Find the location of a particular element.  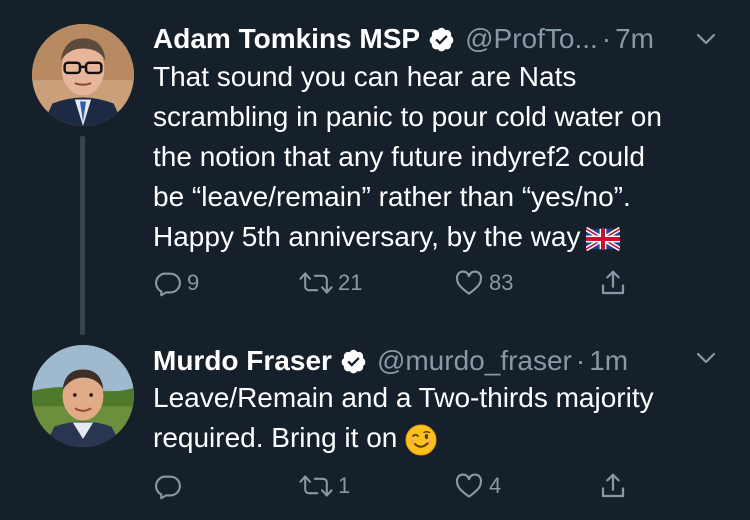

retweet-button: 21 is located at coordinates (330, 283).